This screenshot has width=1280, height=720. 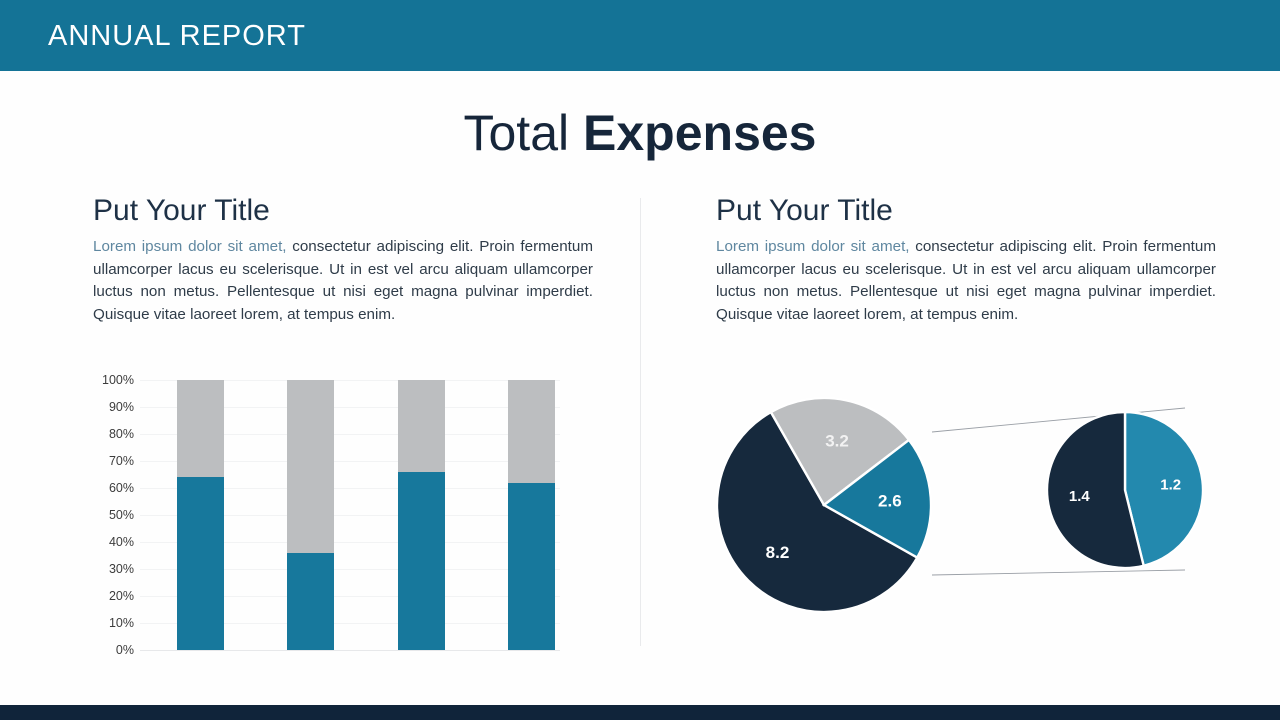 What do you see at coordinates (523, 133) in the screenshot?
I see `page-title-light: Total` at bounding box center [523, 133].